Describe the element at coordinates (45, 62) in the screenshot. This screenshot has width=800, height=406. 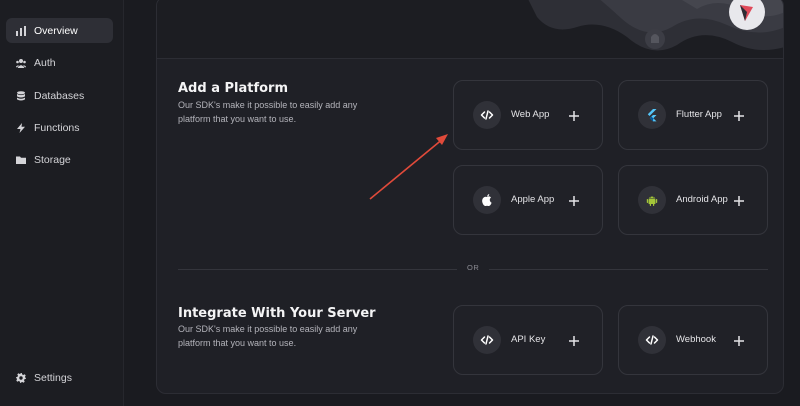
I see `sidebar-item-label: Auth` at that location.